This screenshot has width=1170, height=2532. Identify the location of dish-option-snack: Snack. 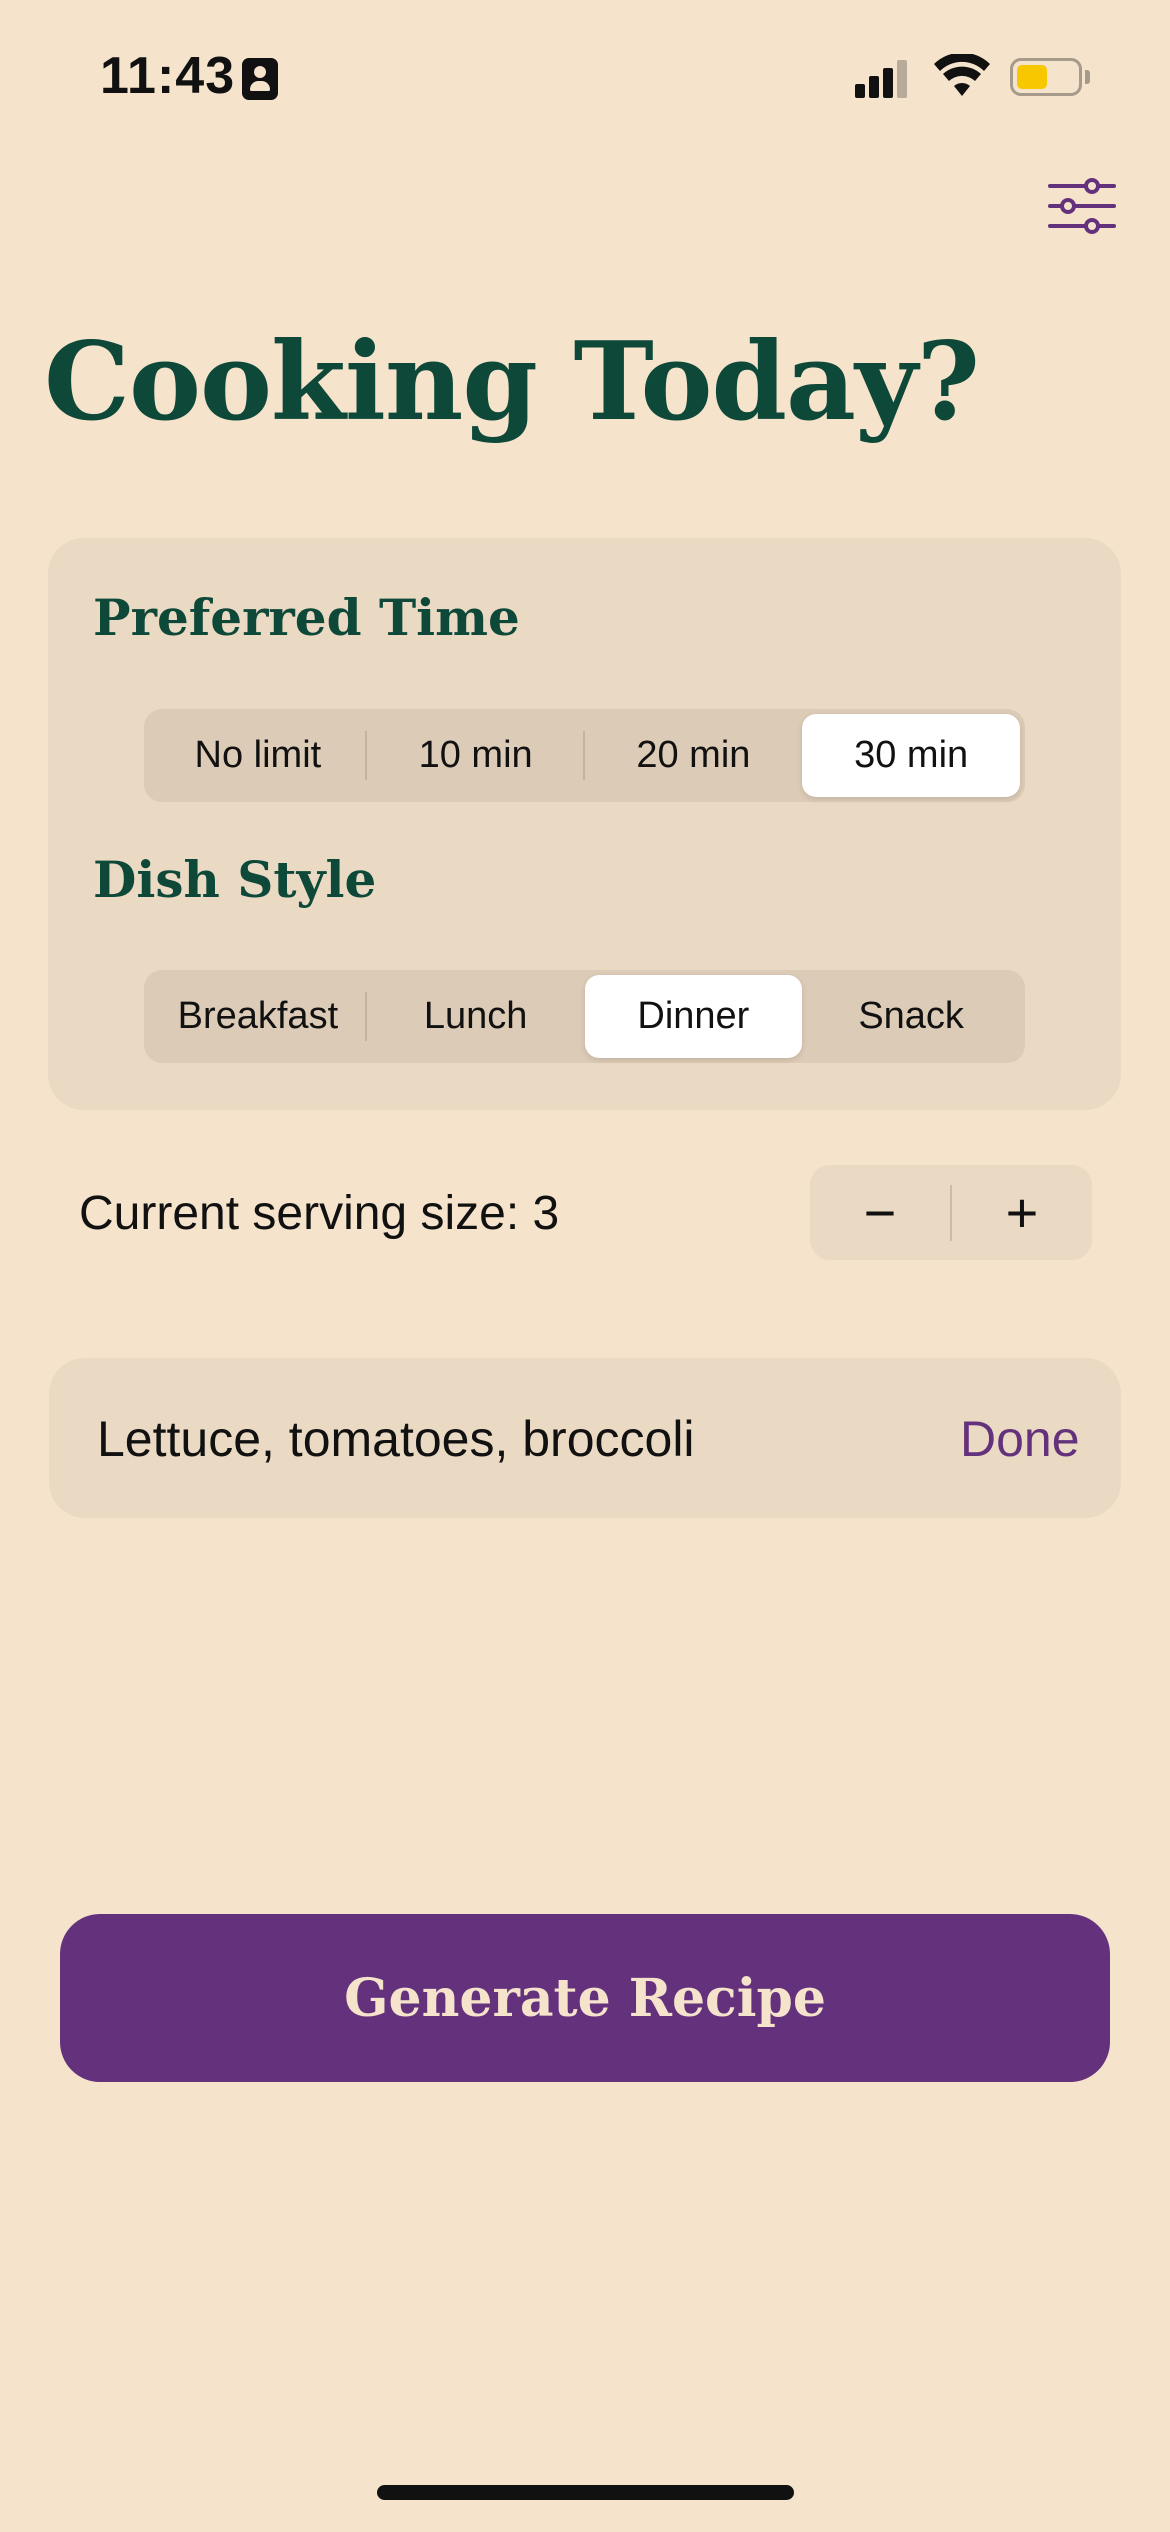
(911, 1016).